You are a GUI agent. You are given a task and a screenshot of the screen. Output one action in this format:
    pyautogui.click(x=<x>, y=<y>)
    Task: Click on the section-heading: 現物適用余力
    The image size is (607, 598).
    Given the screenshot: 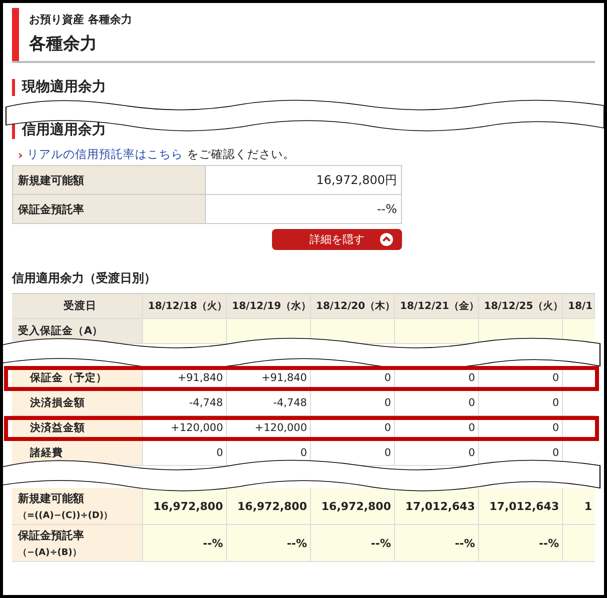 What is the action you would take?
    pyautogui.click(x=303, y=87)
    